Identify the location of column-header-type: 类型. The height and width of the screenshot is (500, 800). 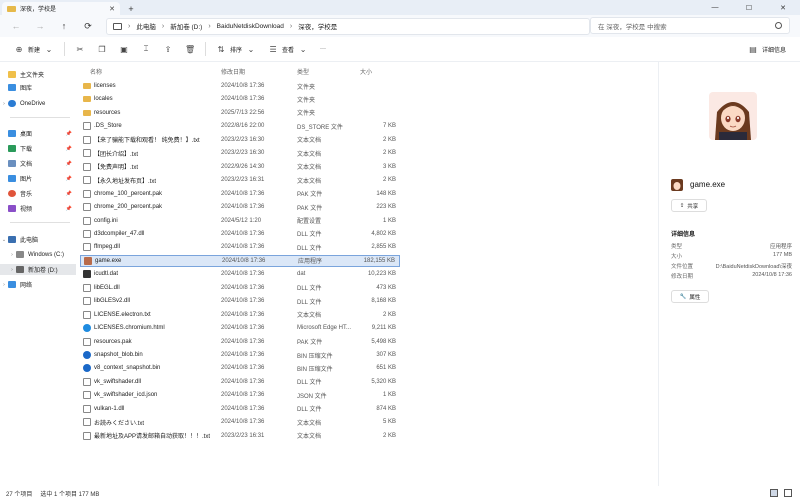
(303, 71).